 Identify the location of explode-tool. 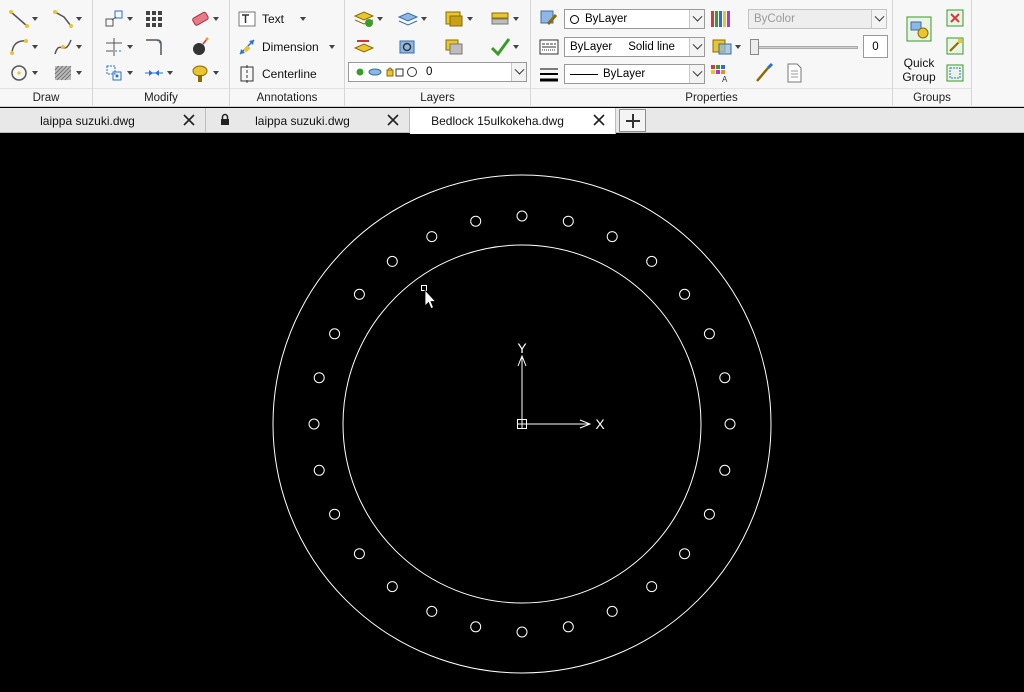
(200, 47).